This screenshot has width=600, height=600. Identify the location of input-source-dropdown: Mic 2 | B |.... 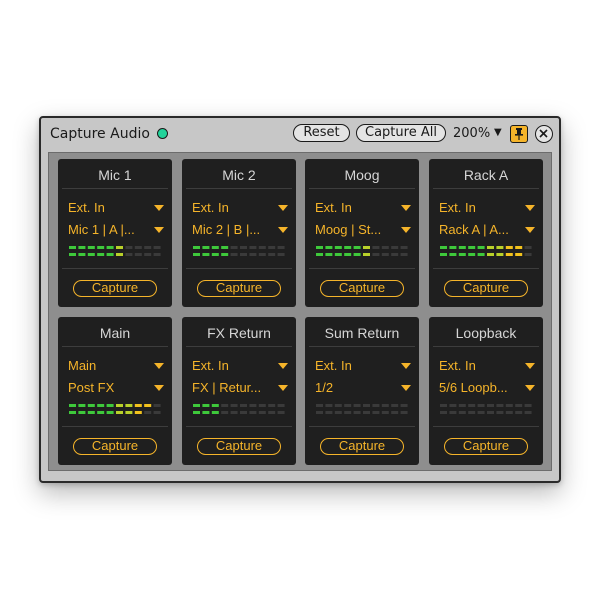
(240, 230).